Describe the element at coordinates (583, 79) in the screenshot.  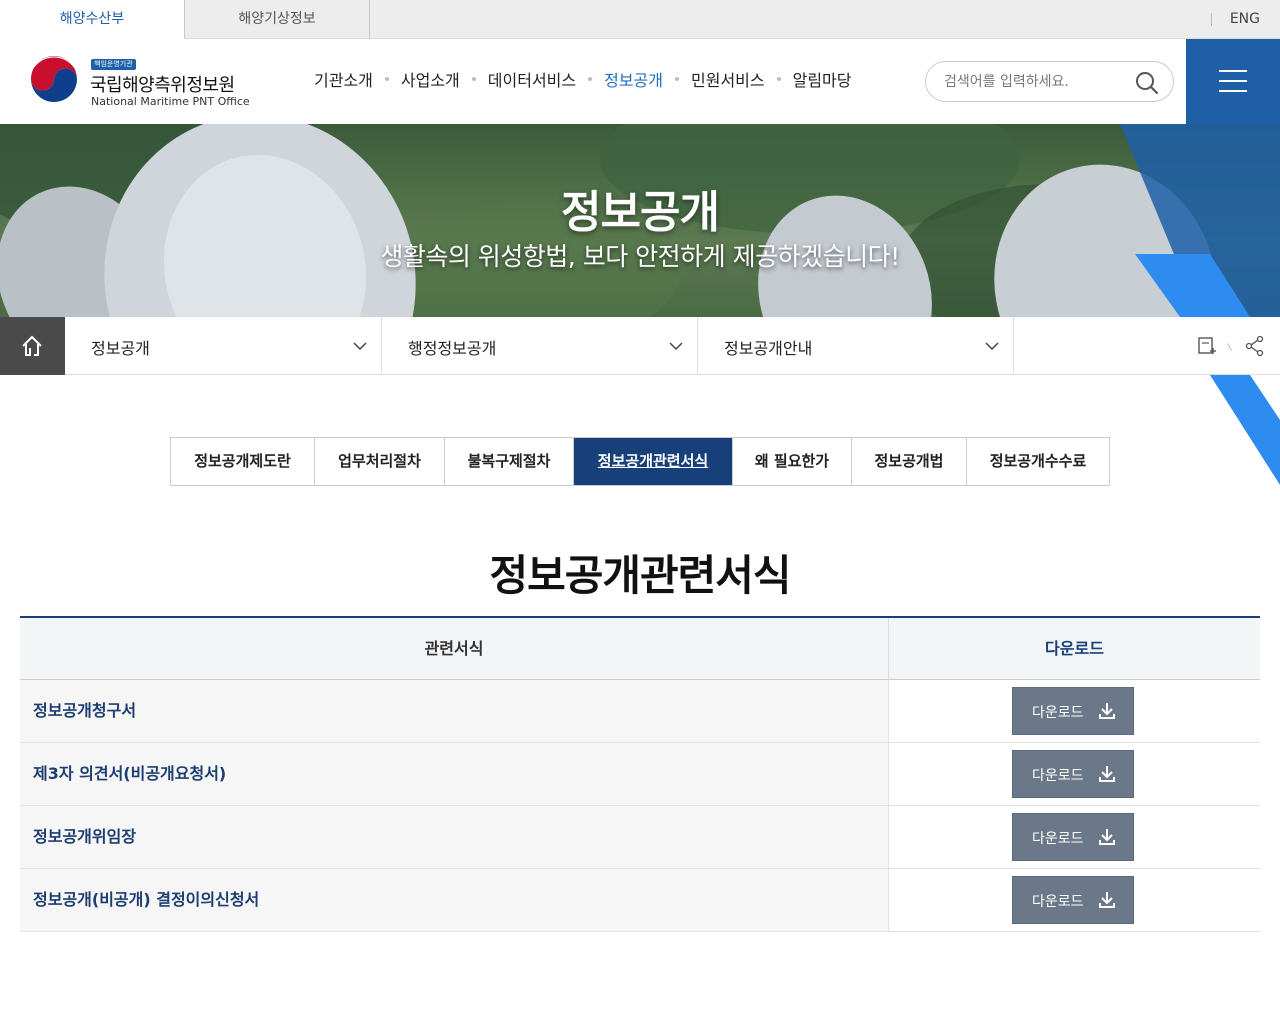
I see `global-nav: 기관소개 사업소개 데이터서비스 정보공개 민원서비스 알림마당` at that location.